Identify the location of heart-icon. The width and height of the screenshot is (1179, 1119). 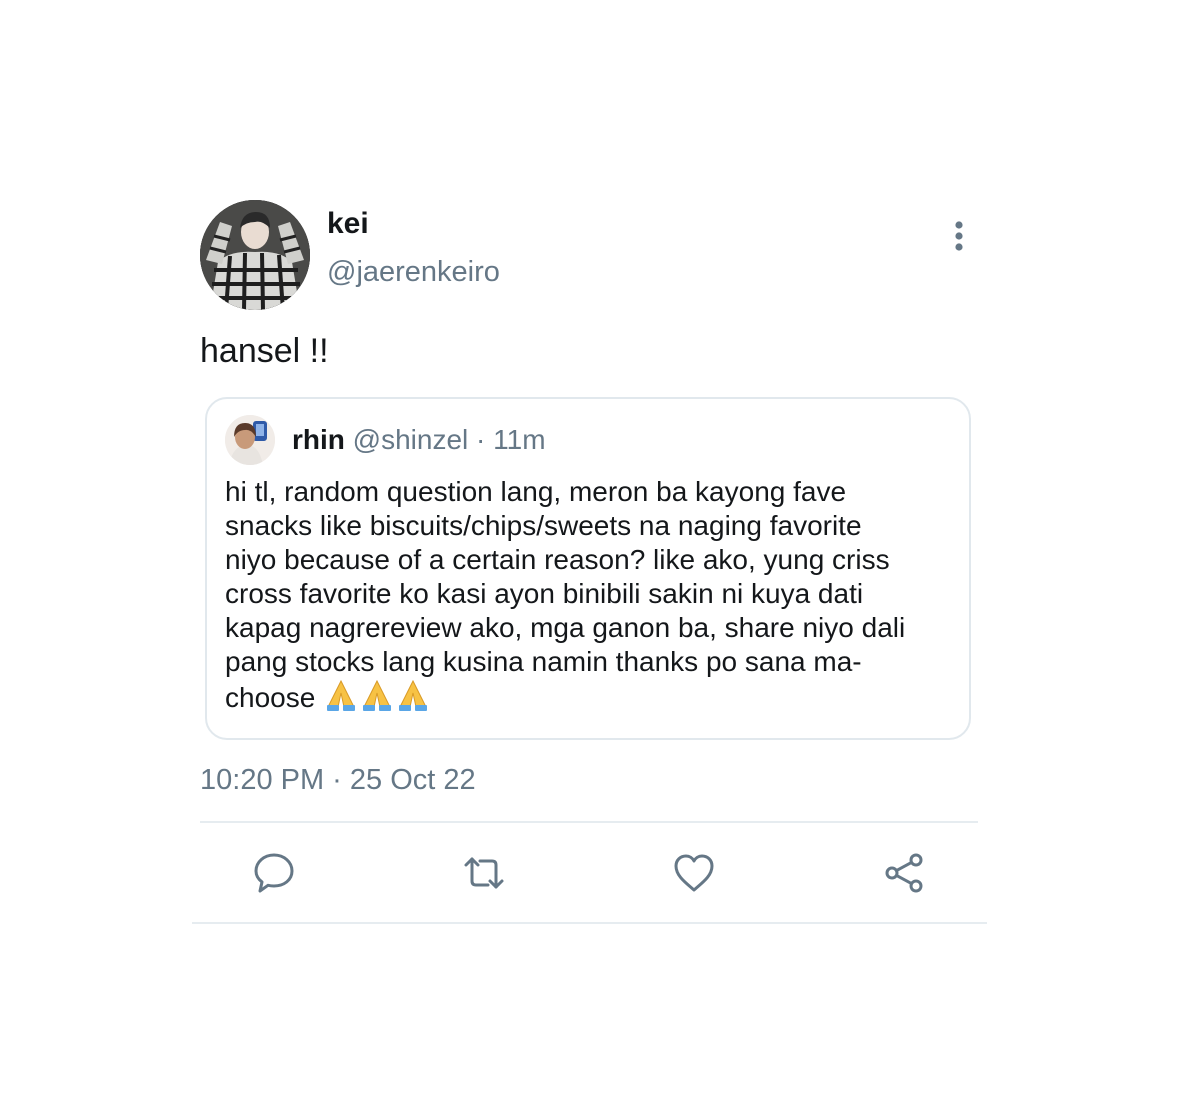
(694, 873).